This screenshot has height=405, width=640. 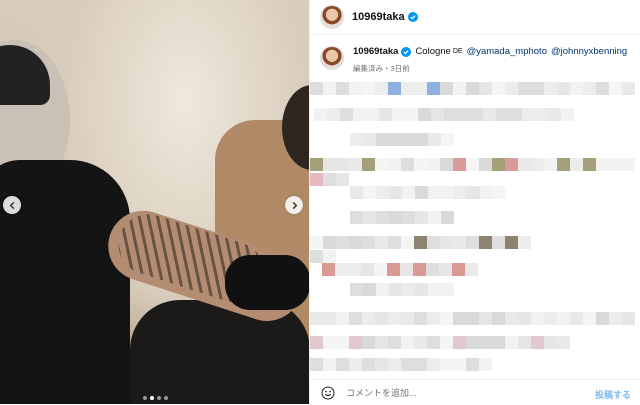 I want to click on chevron-right-icon, so click(x=294, y=205).